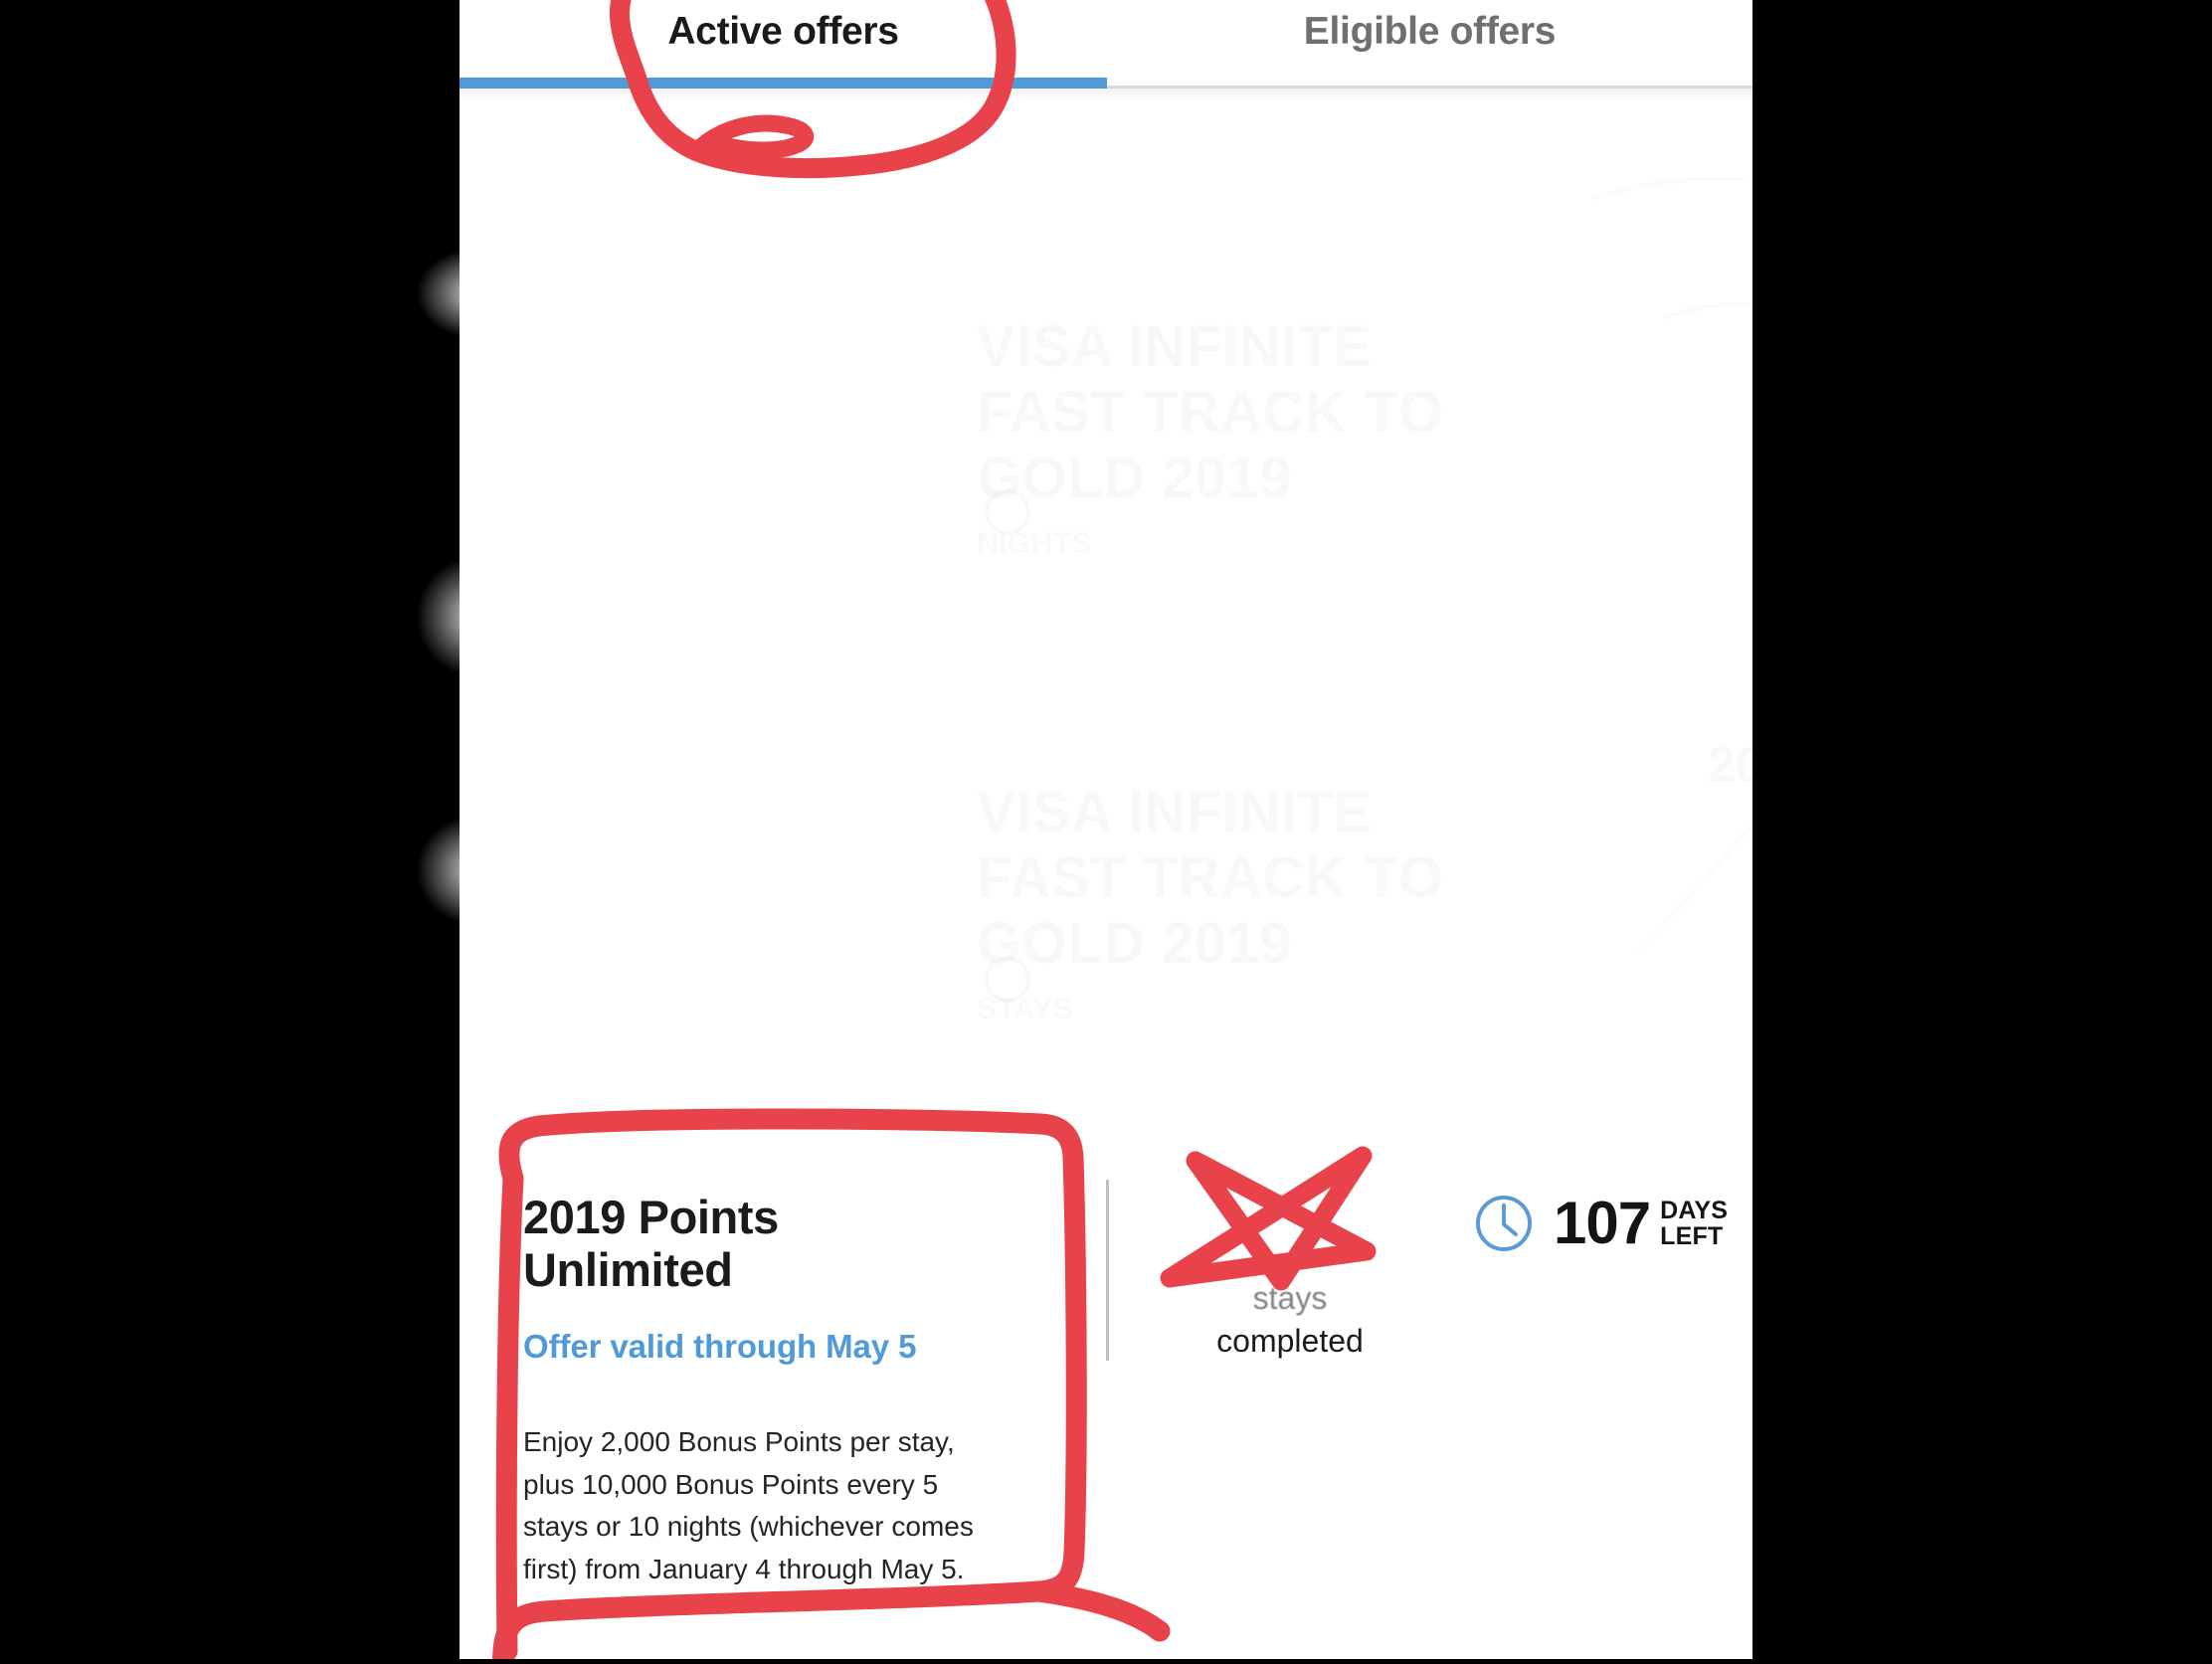 Image resolution: width=2212 pixels, height=1664 pixels. I want to click on stat-days-unit: DAYS LEFT, so click(1694, 1223).